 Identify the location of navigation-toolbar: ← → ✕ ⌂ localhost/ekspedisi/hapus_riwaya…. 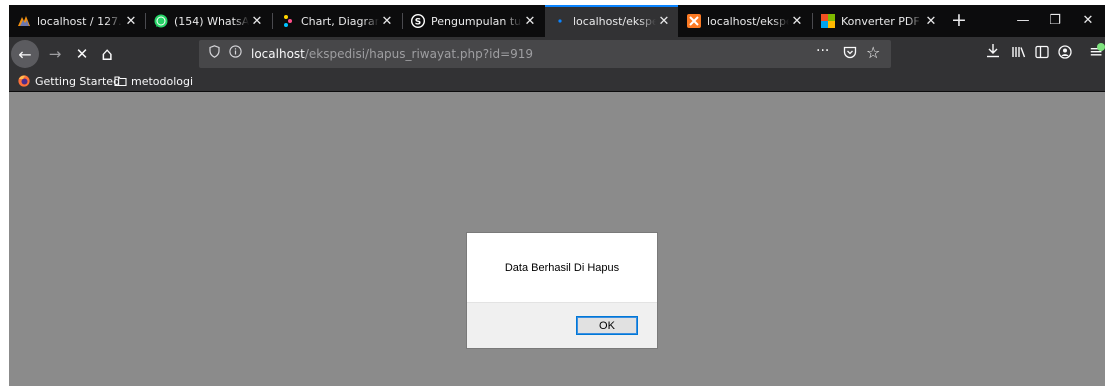
(557, 54).